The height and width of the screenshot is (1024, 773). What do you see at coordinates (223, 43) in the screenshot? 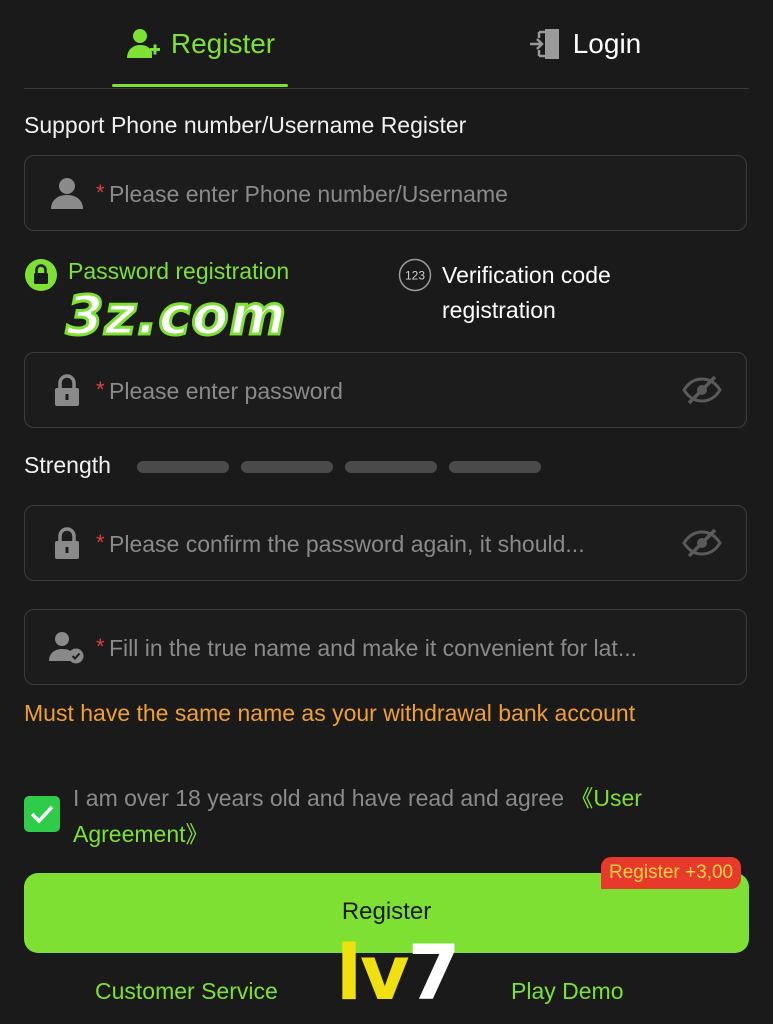
I see `tab-register-label: Register` at bounding box center [223, 43].